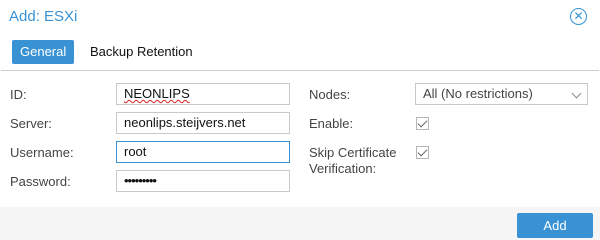 The width and height of the screenshot is (600, 240). What do you see at coordinates (300, 17) in the screenshot?
I see `dialog-header: Add: ESXi ✕` at bounding box center [300, 17].